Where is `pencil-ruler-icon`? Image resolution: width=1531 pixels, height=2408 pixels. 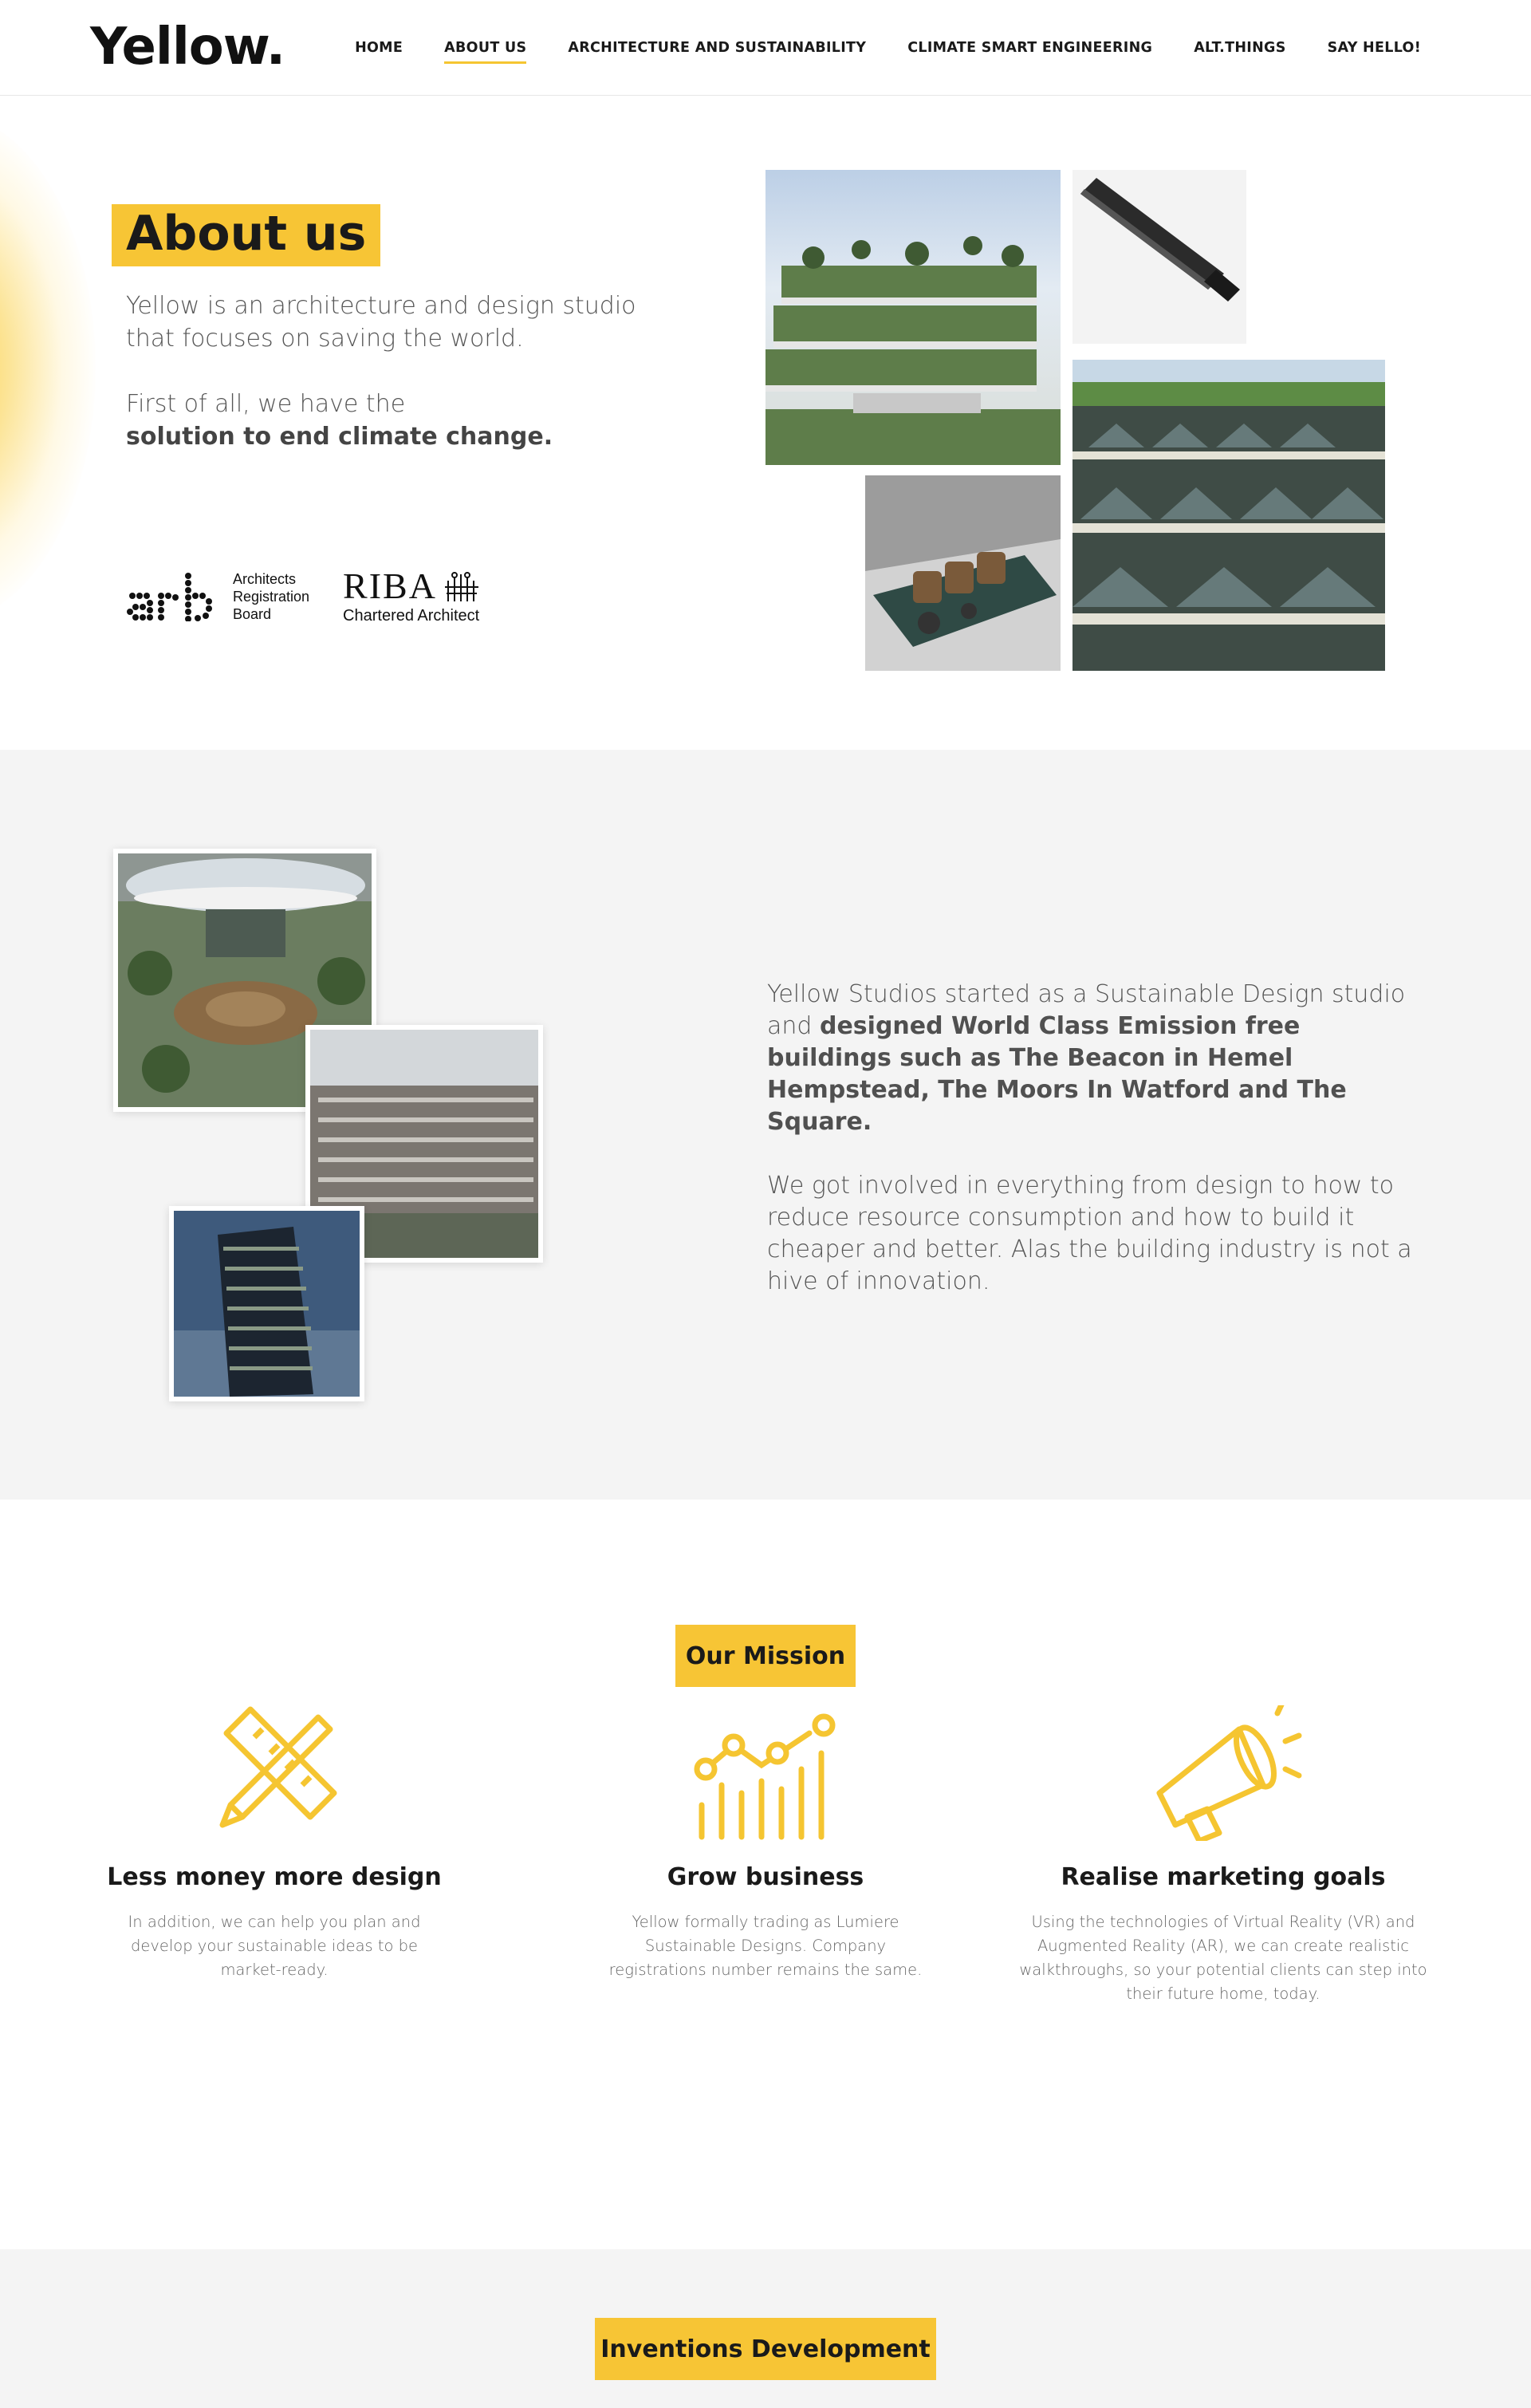 pencil-ruler-icon is located at coordinates (278, 1767).